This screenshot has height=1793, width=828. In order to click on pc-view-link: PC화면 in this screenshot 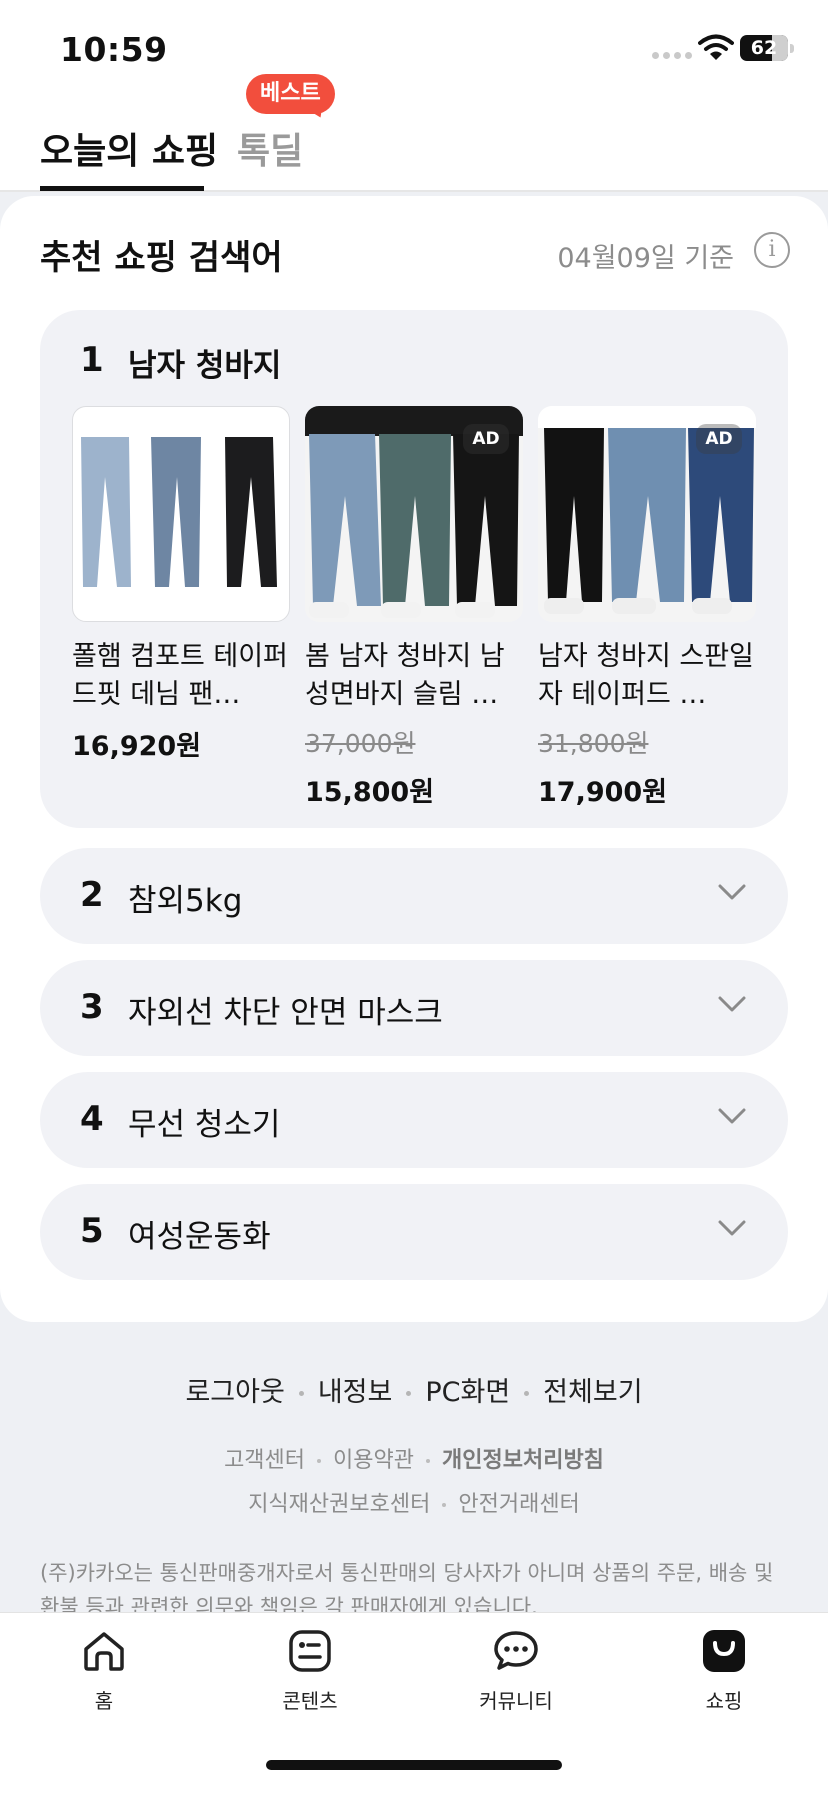, I will do `click(467, 1392)`.